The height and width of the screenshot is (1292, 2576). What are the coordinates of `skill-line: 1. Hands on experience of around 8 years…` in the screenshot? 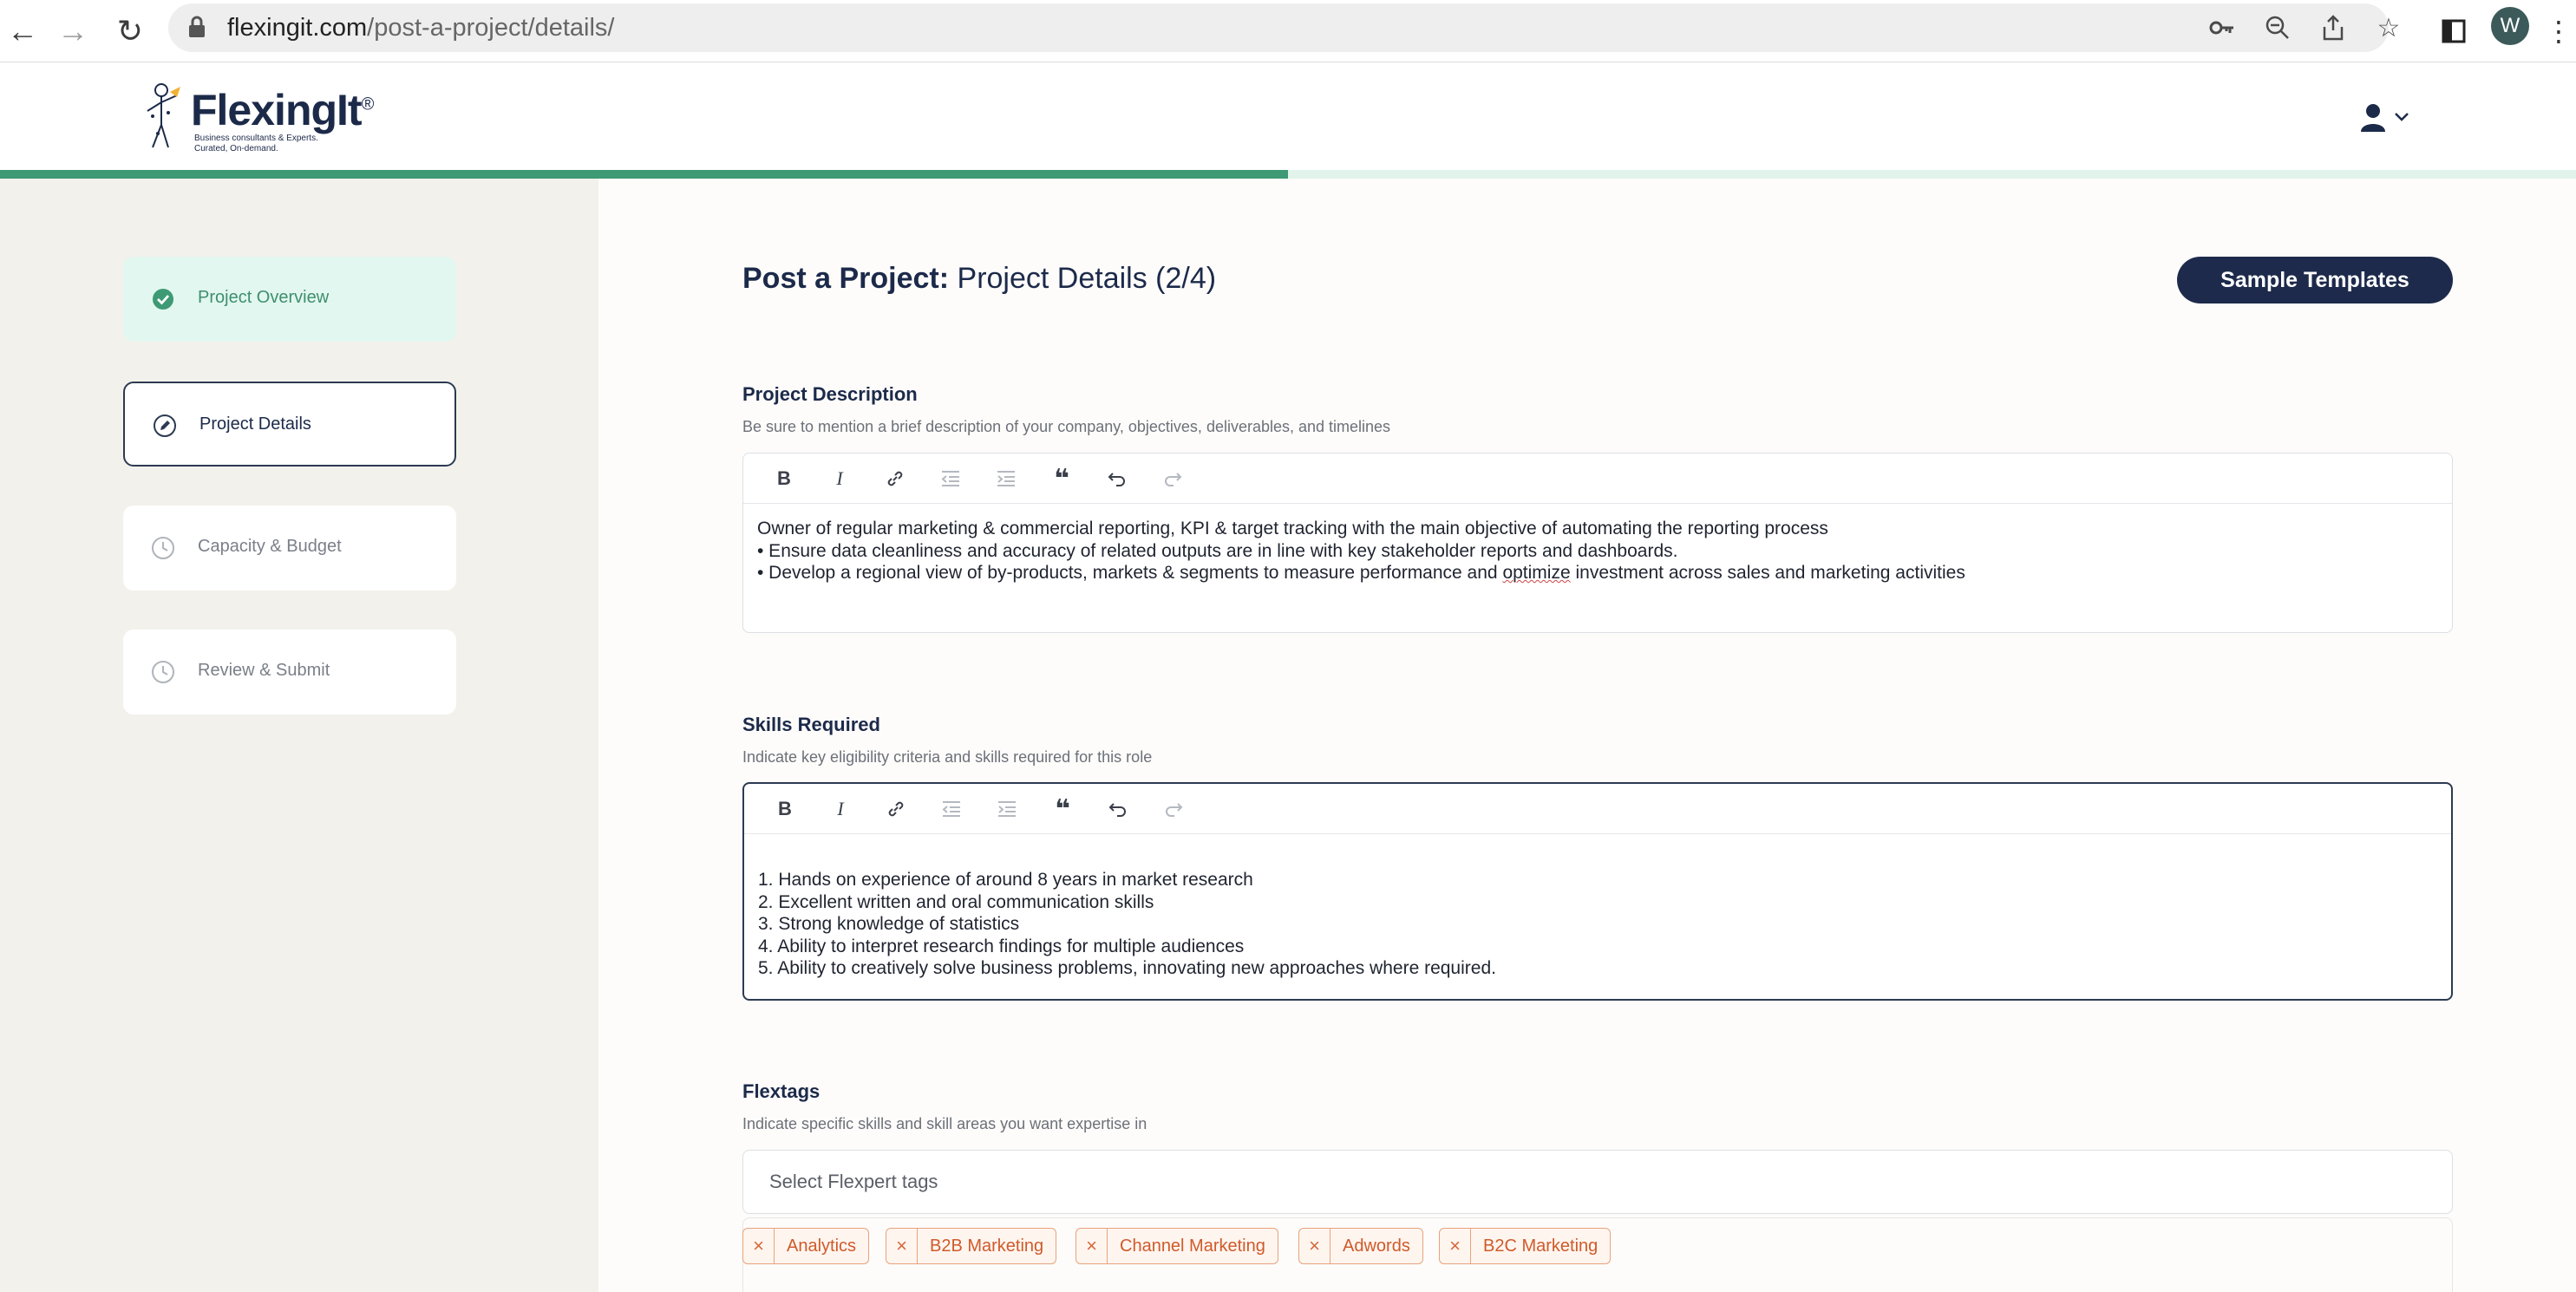 It's located at (1005, 880).